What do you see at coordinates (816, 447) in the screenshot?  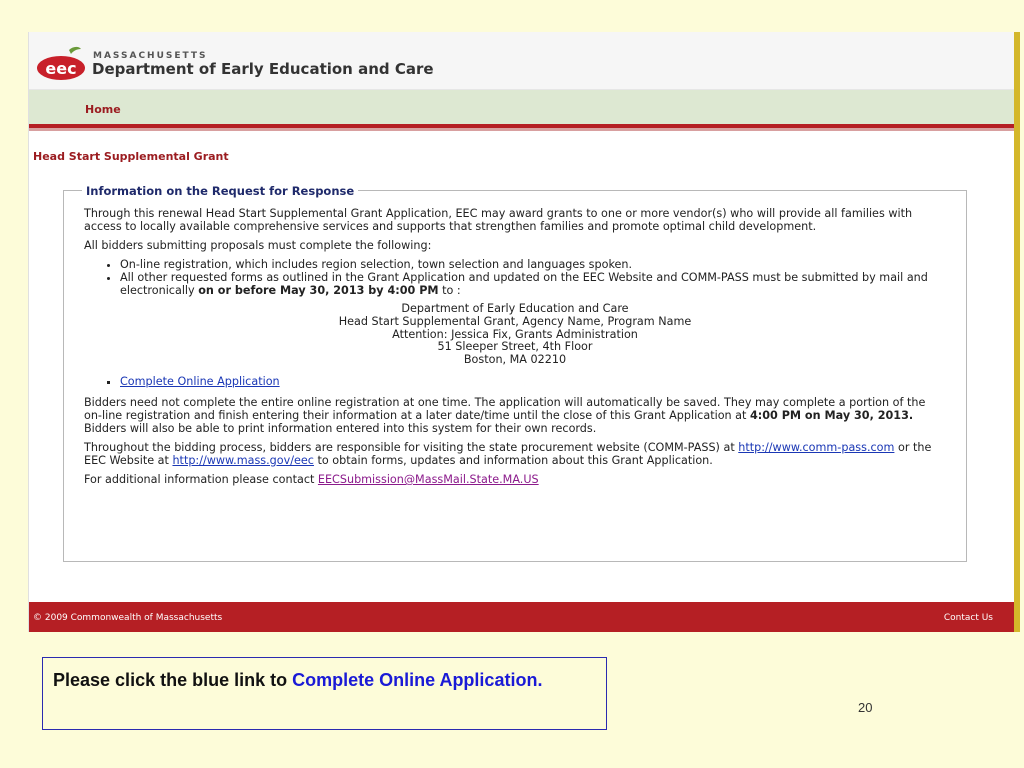 I see `commpass-link: http://www.comm-pass.com` at bounding box center [816, 447].